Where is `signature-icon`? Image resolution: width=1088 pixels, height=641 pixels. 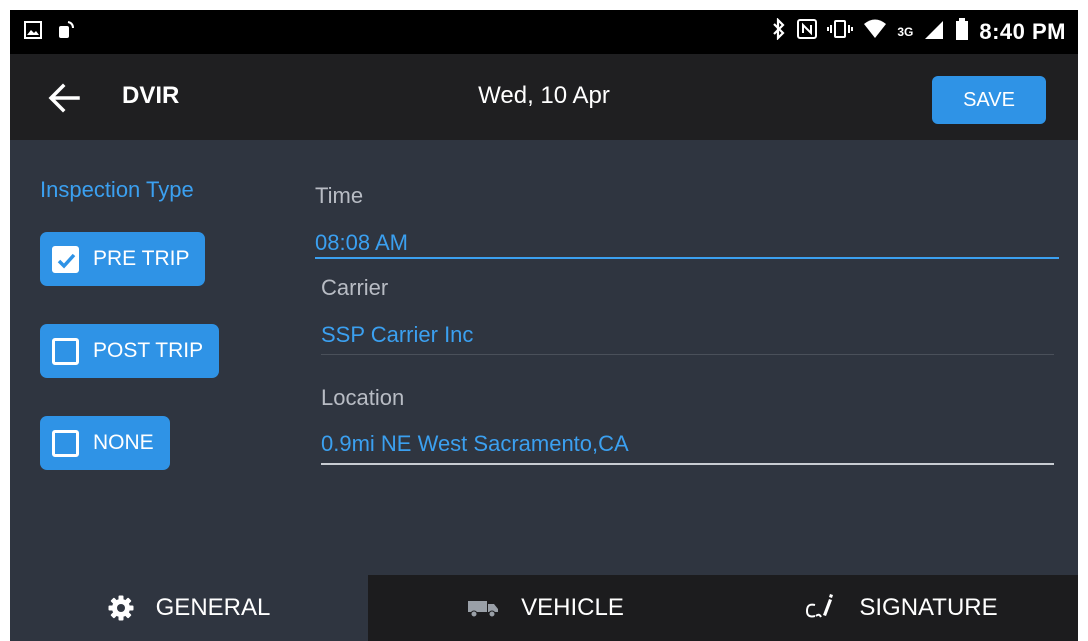 signature-icon is located at coordinates (820, 608).